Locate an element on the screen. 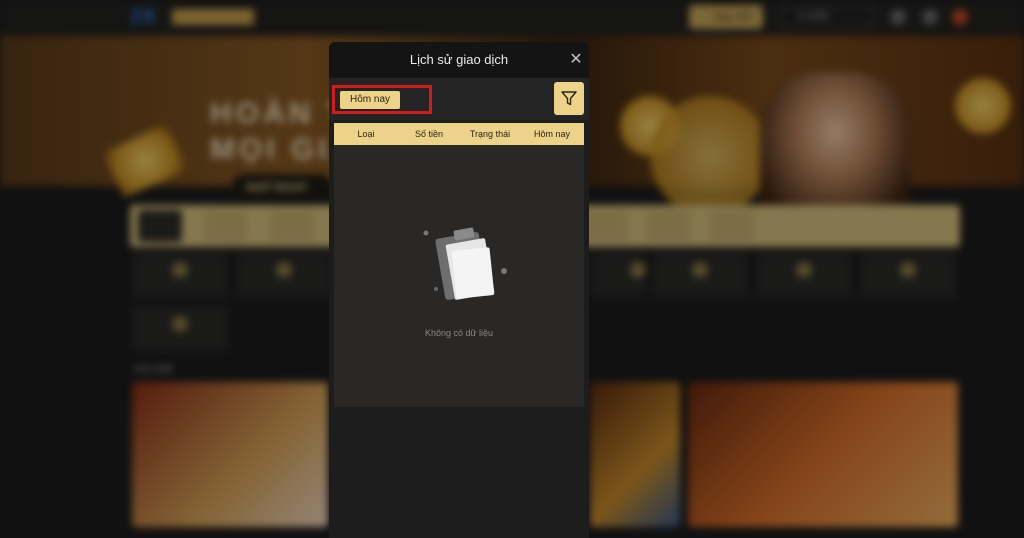 The image size is (1024, 538). column-header-status: Trạng thái is located at coordinates (490, 134).